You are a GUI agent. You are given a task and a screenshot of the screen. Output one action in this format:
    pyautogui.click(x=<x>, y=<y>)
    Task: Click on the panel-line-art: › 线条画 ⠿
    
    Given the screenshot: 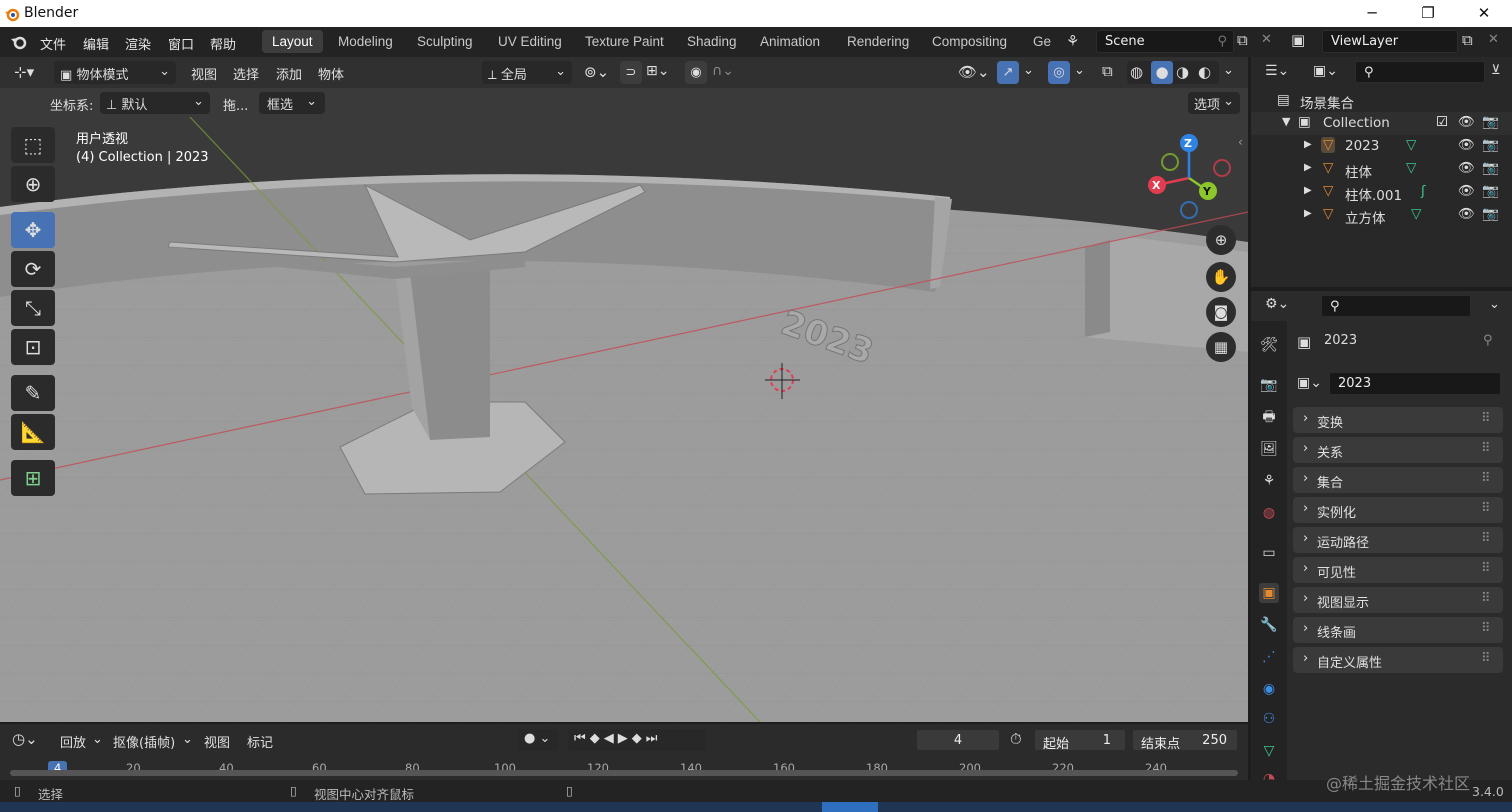 What is the action you would take?
    pyautogui.click(x=1398, y=630)
    